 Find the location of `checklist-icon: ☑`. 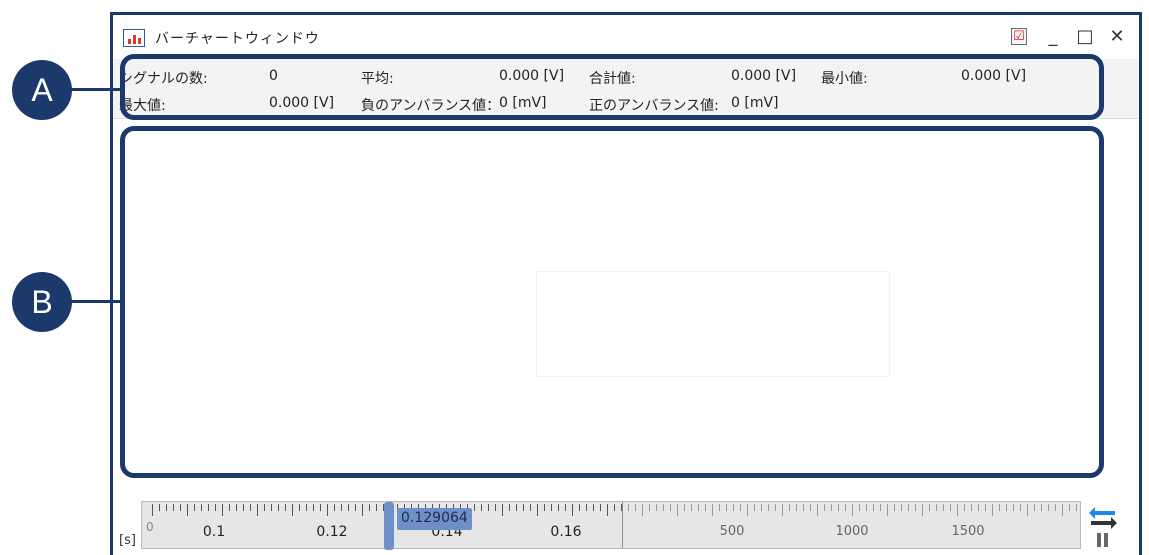

checklist-icon: ☑ is located at coordinates (1019, 36).